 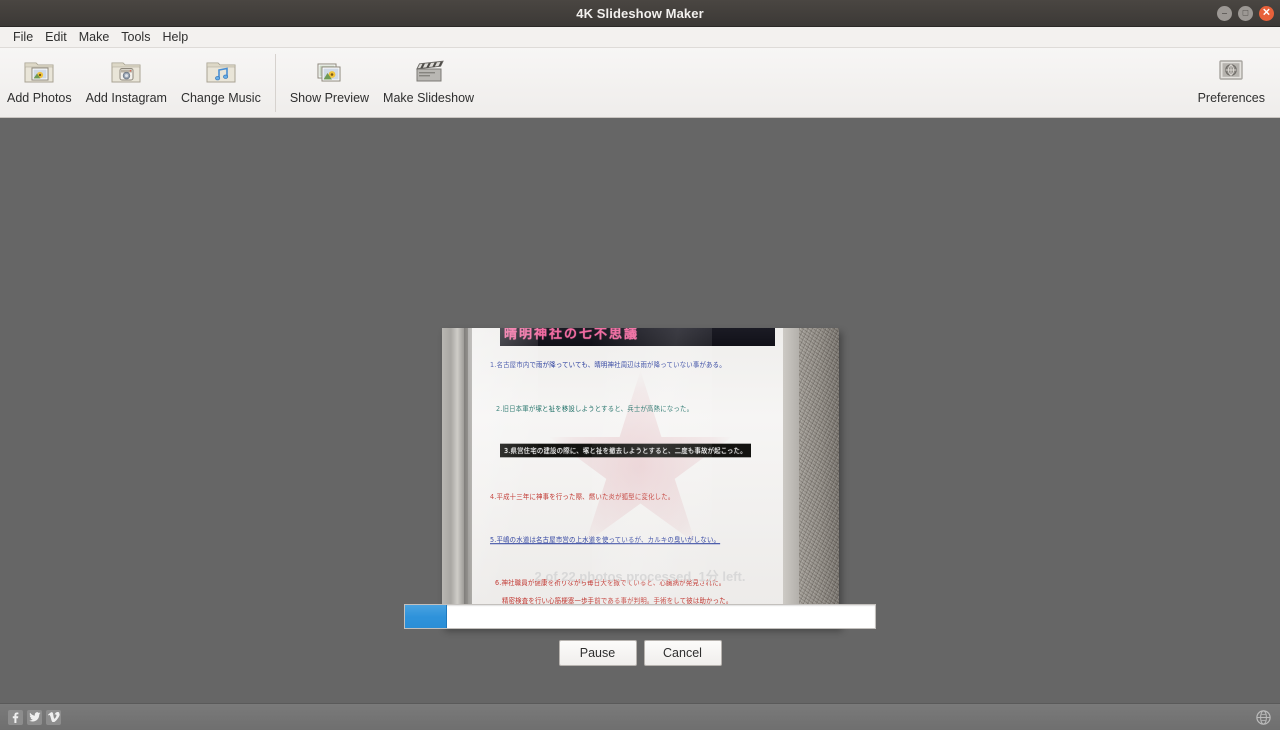 I want to click on vimeo-icon, so click(x=53, y=717).